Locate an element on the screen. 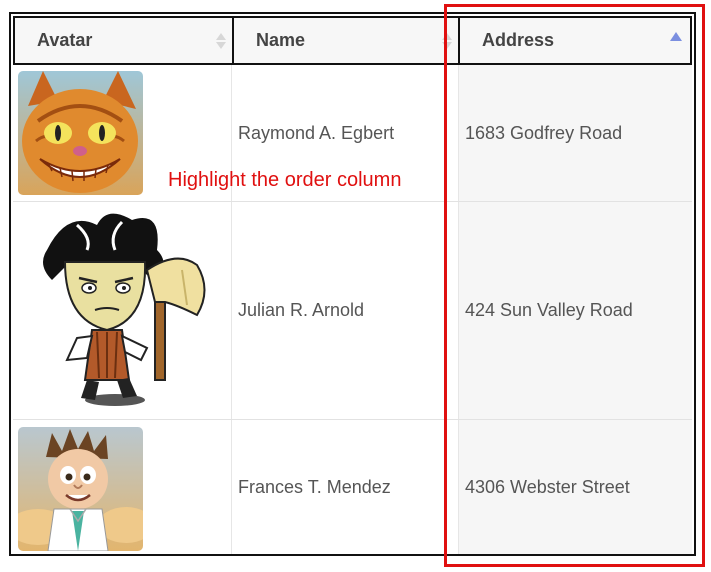 The image size is (711, 572). cartoon-man-with-axe-avatar is located at coordinates (129, 310).